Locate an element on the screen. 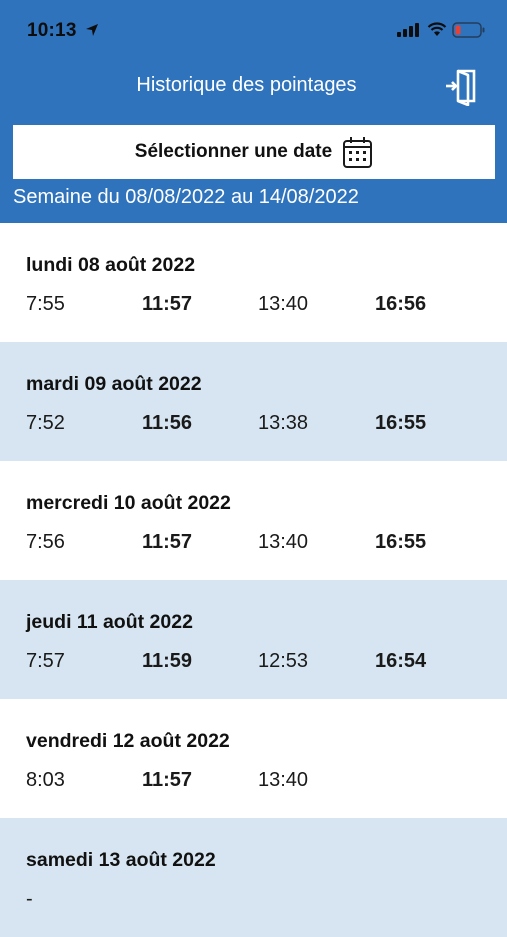 Image resolution: width=507 pixels, height=937 pixels. select-date-button: Sélectionner une date is located at coordinates (254, 152).